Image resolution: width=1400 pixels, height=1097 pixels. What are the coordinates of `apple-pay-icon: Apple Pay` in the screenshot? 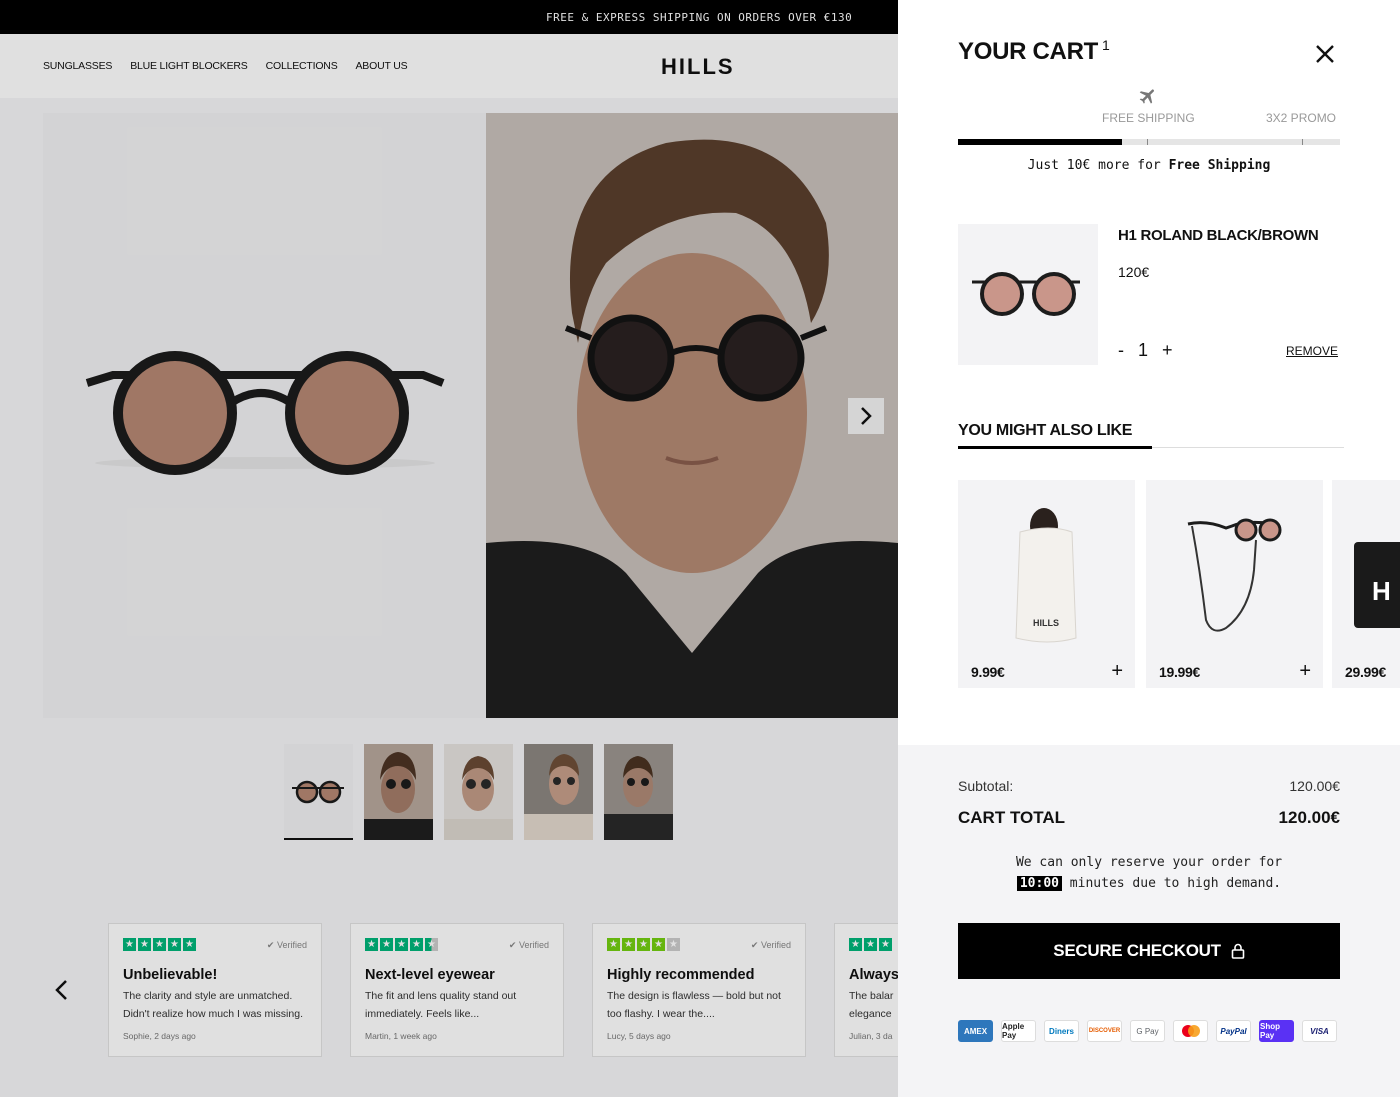 It's located at (1018, 1031).